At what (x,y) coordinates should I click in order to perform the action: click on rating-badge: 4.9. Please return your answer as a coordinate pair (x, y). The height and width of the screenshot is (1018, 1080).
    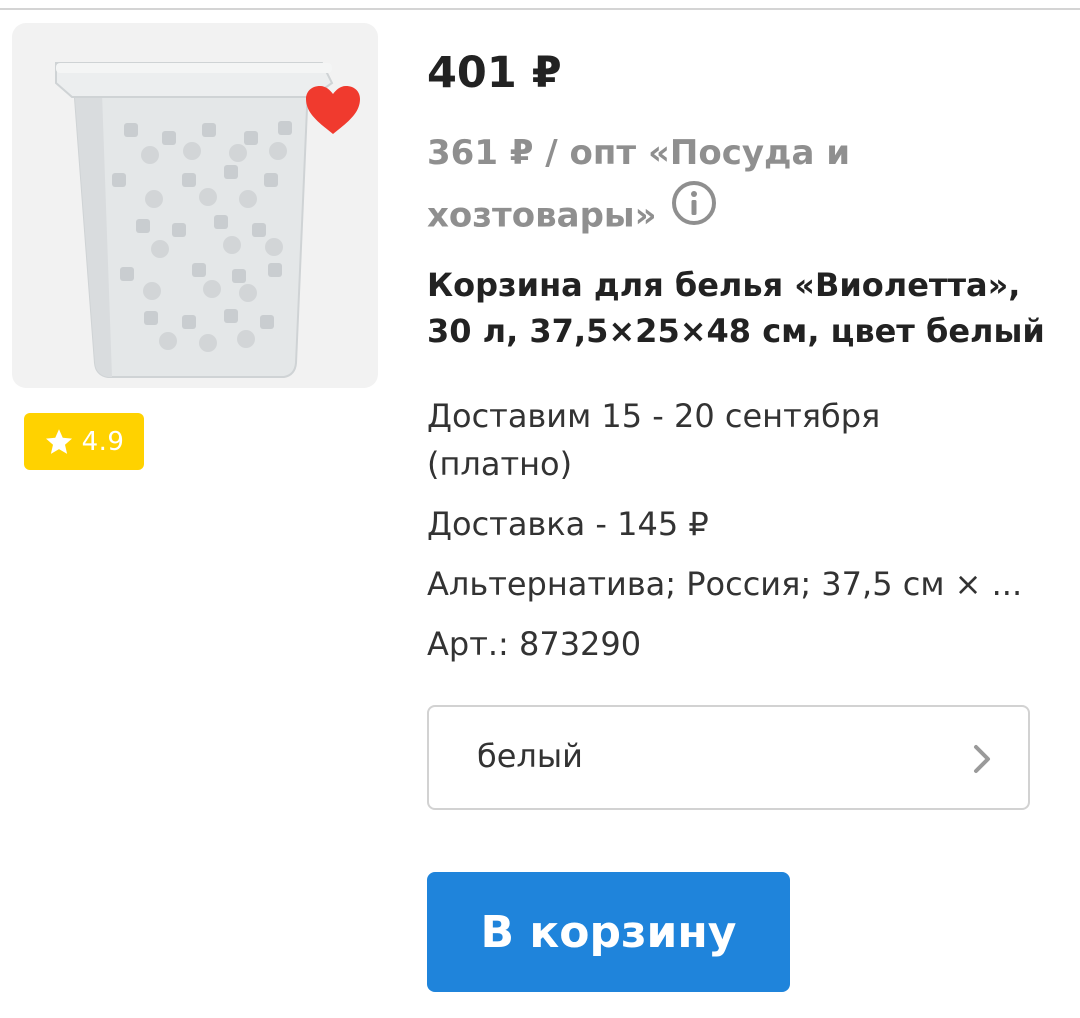
    Looking at the image, I should click on (84, 441).